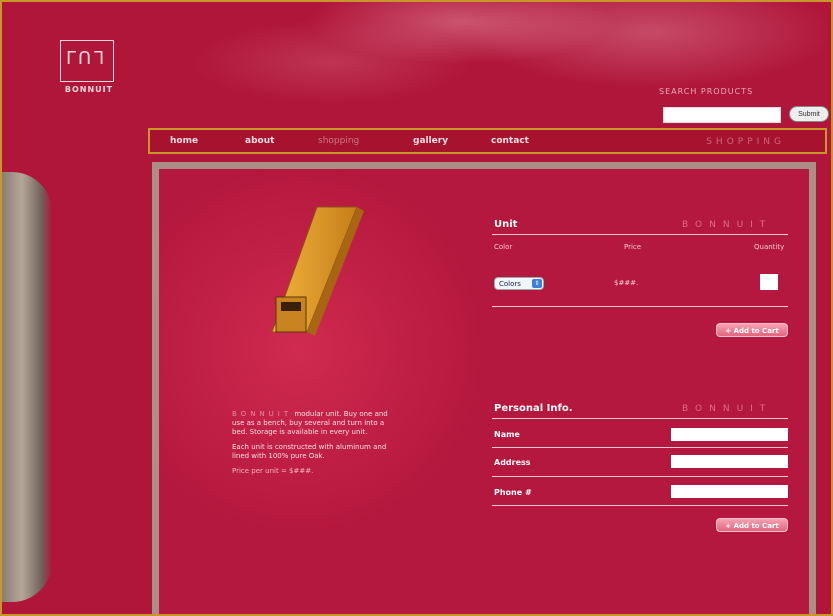 The width and height of the screenshot is (833, 616). Describe the element at coordinates (727, 225) in the screenshot. I see `unit-brand: BONNUIT` at that location.